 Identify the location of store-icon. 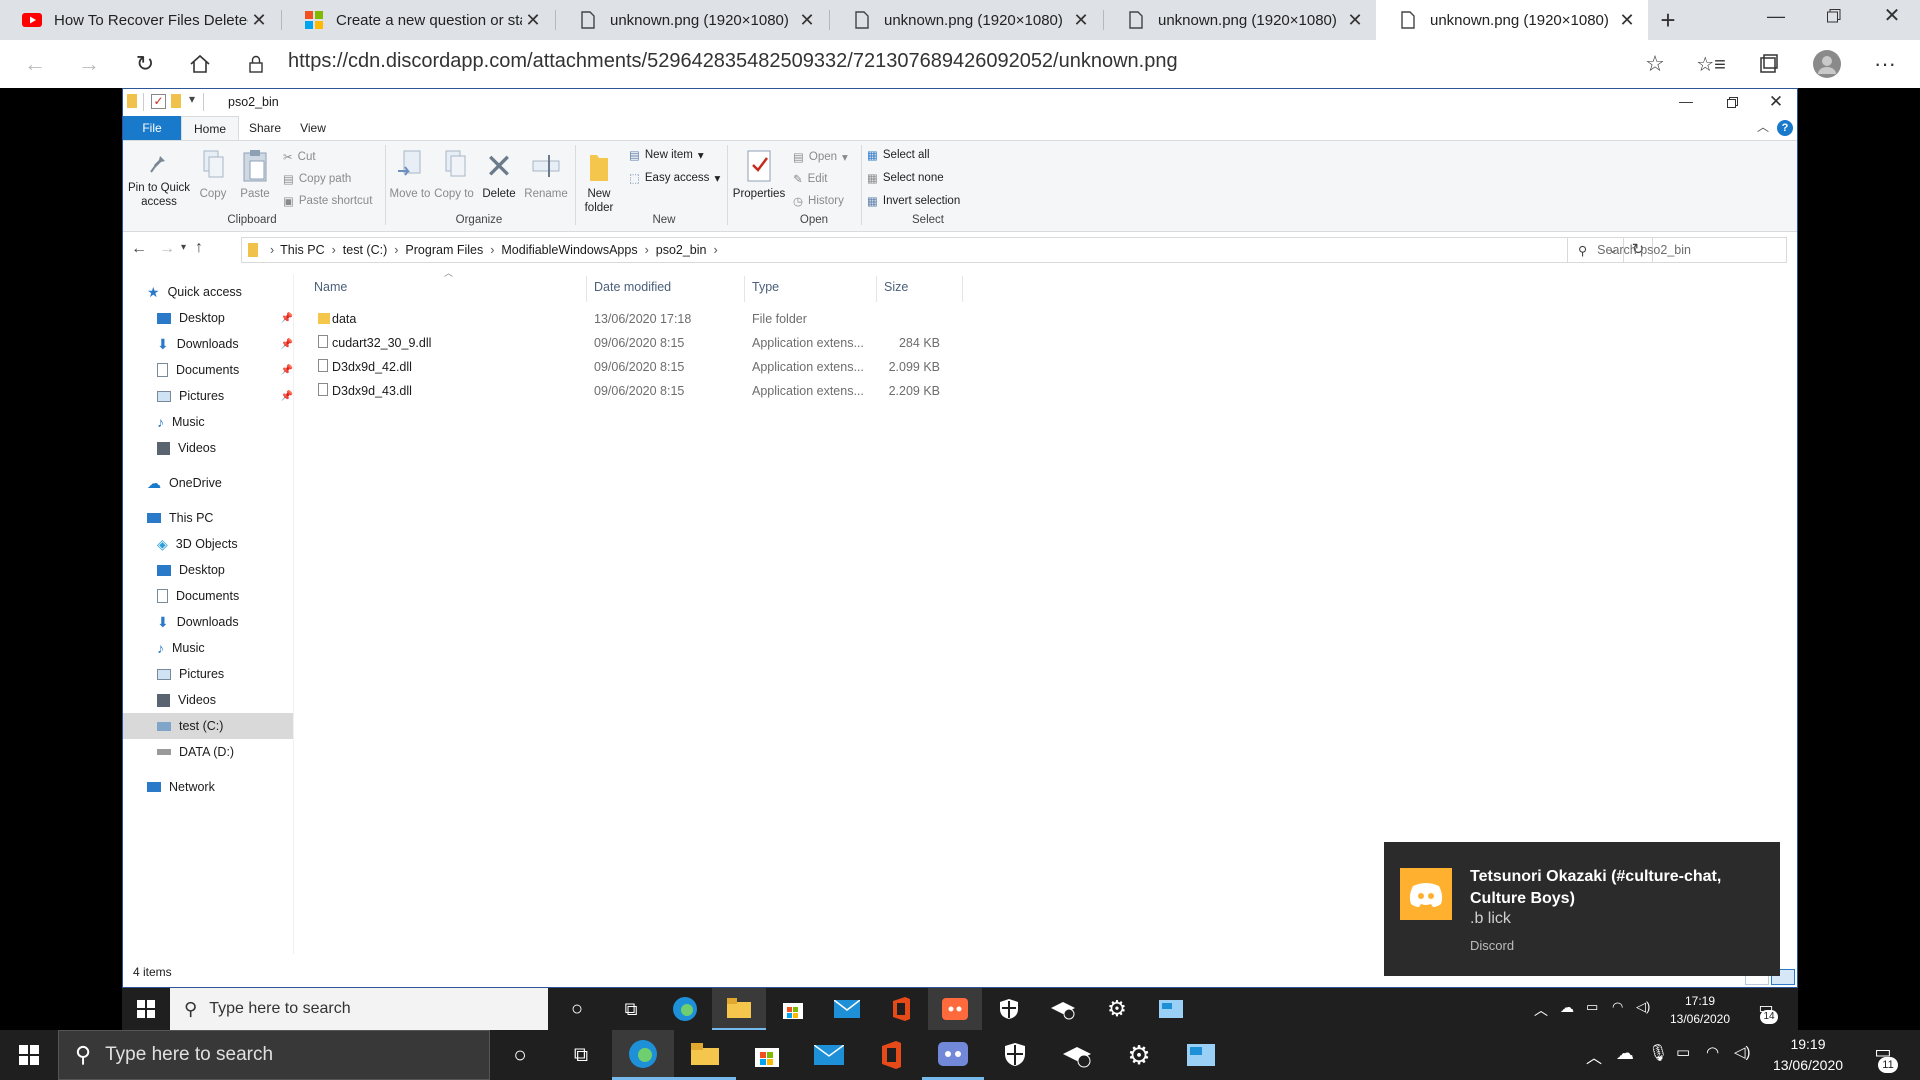
(767, 1055).